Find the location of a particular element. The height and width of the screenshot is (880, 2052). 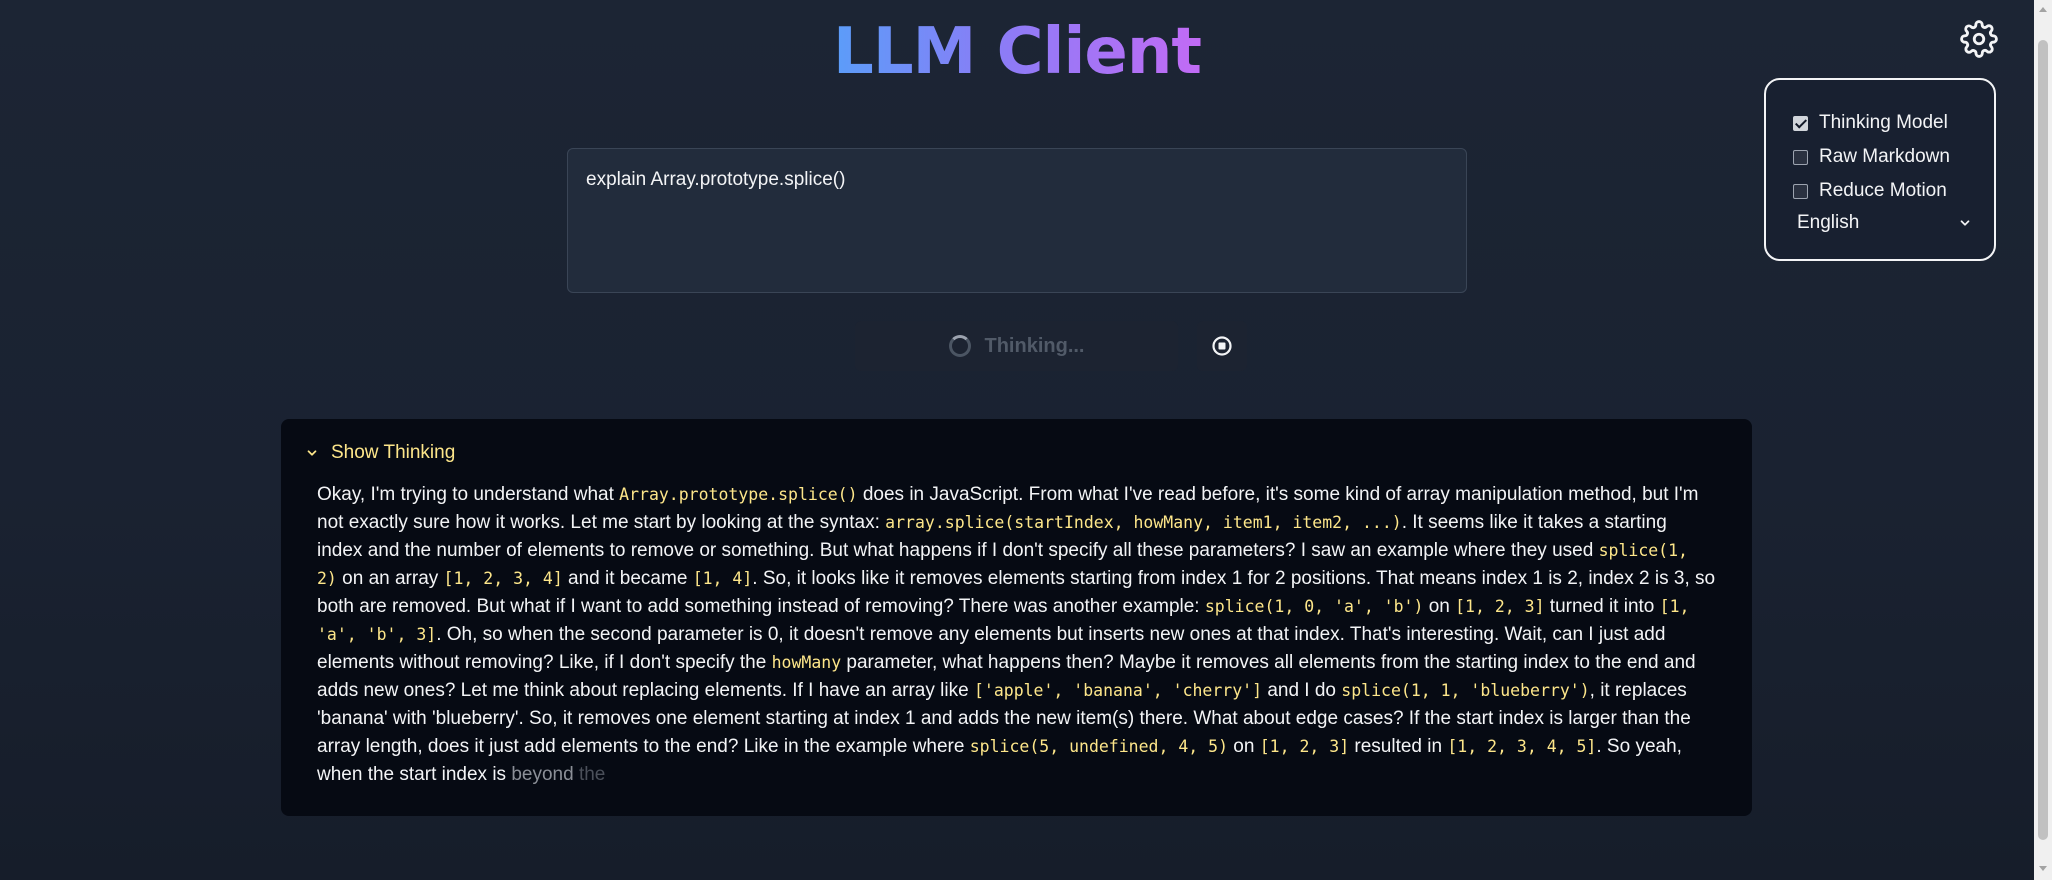

thinking-model-checkbox is located at coordinates (1800, 123).